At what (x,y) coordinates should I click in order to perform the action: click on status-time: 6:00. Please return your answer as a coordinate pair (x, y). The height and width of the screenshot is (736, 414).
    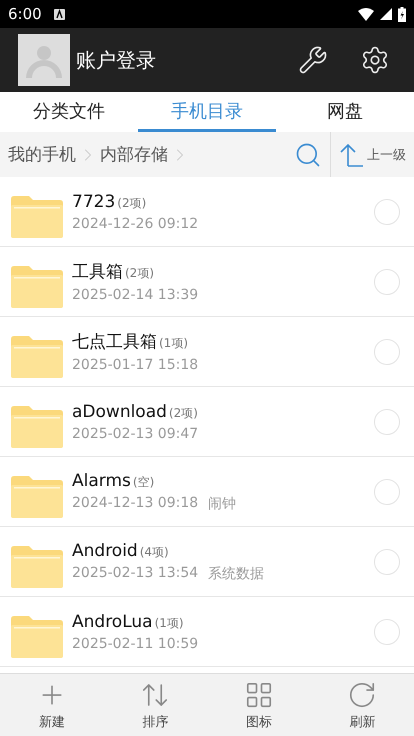
    Looking at the image, I should click on (25, 14).